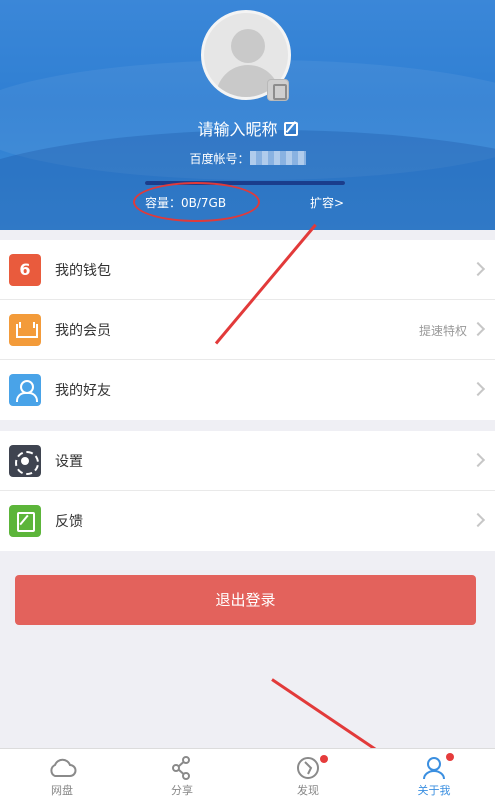  I want to click on menu-item-label: 反馈, so click(69, 522).